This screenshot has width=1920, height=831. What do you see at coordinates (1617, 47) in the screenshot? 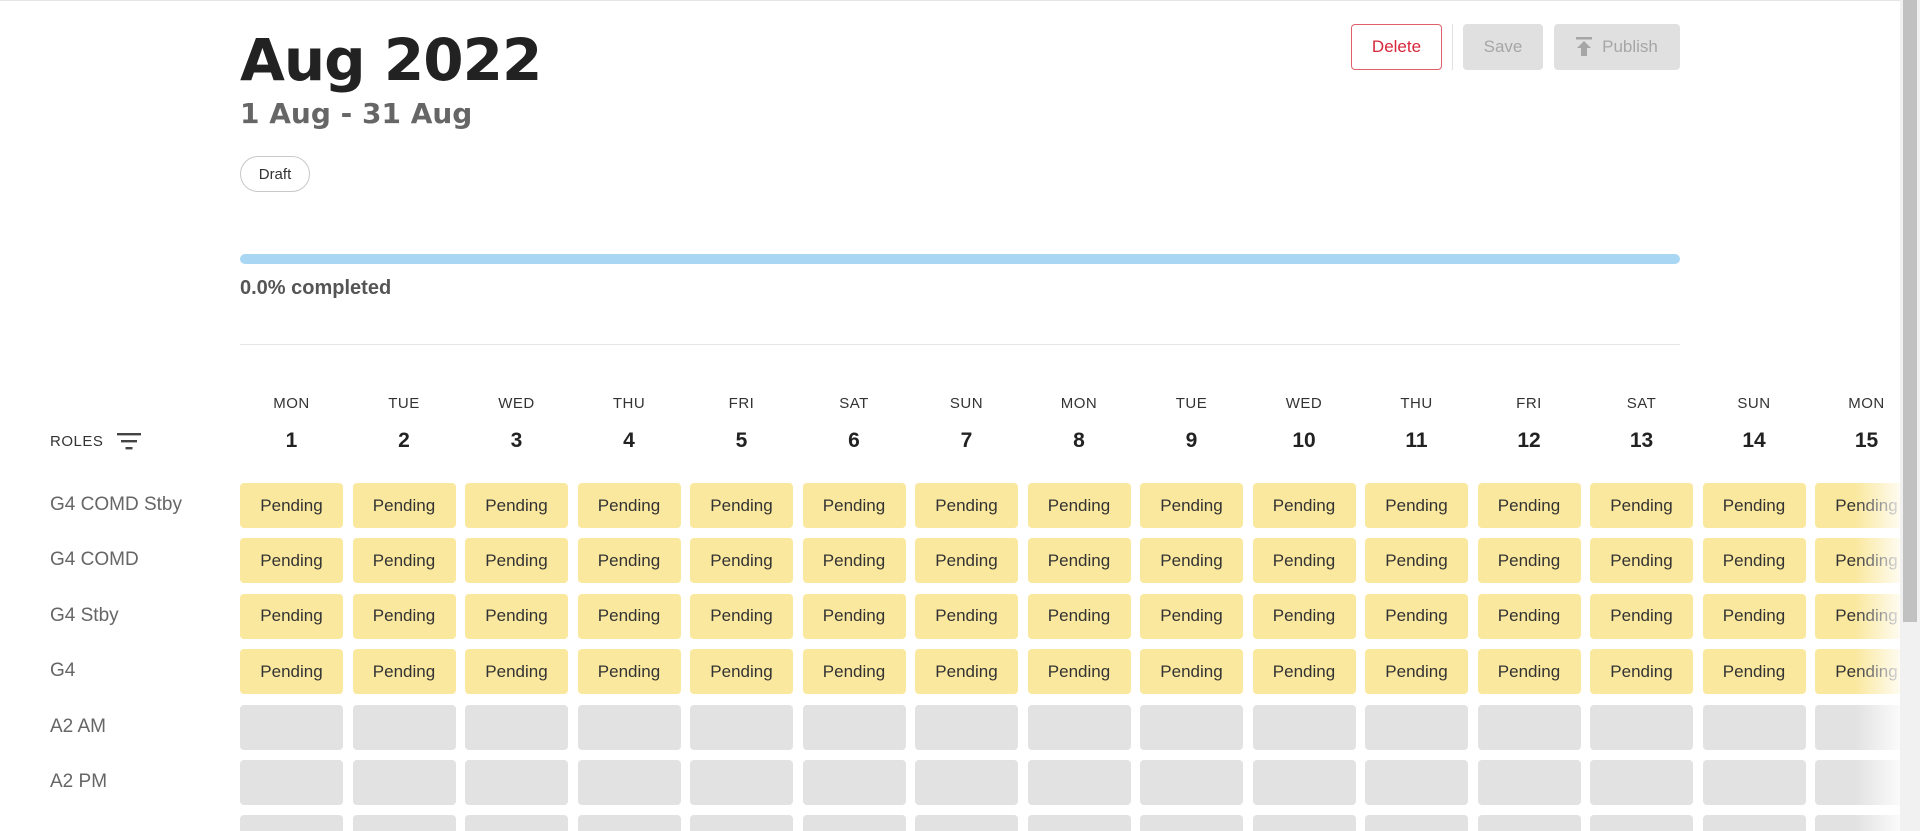
I see `publish-button: Publish` at bounding box center [1617, 47].